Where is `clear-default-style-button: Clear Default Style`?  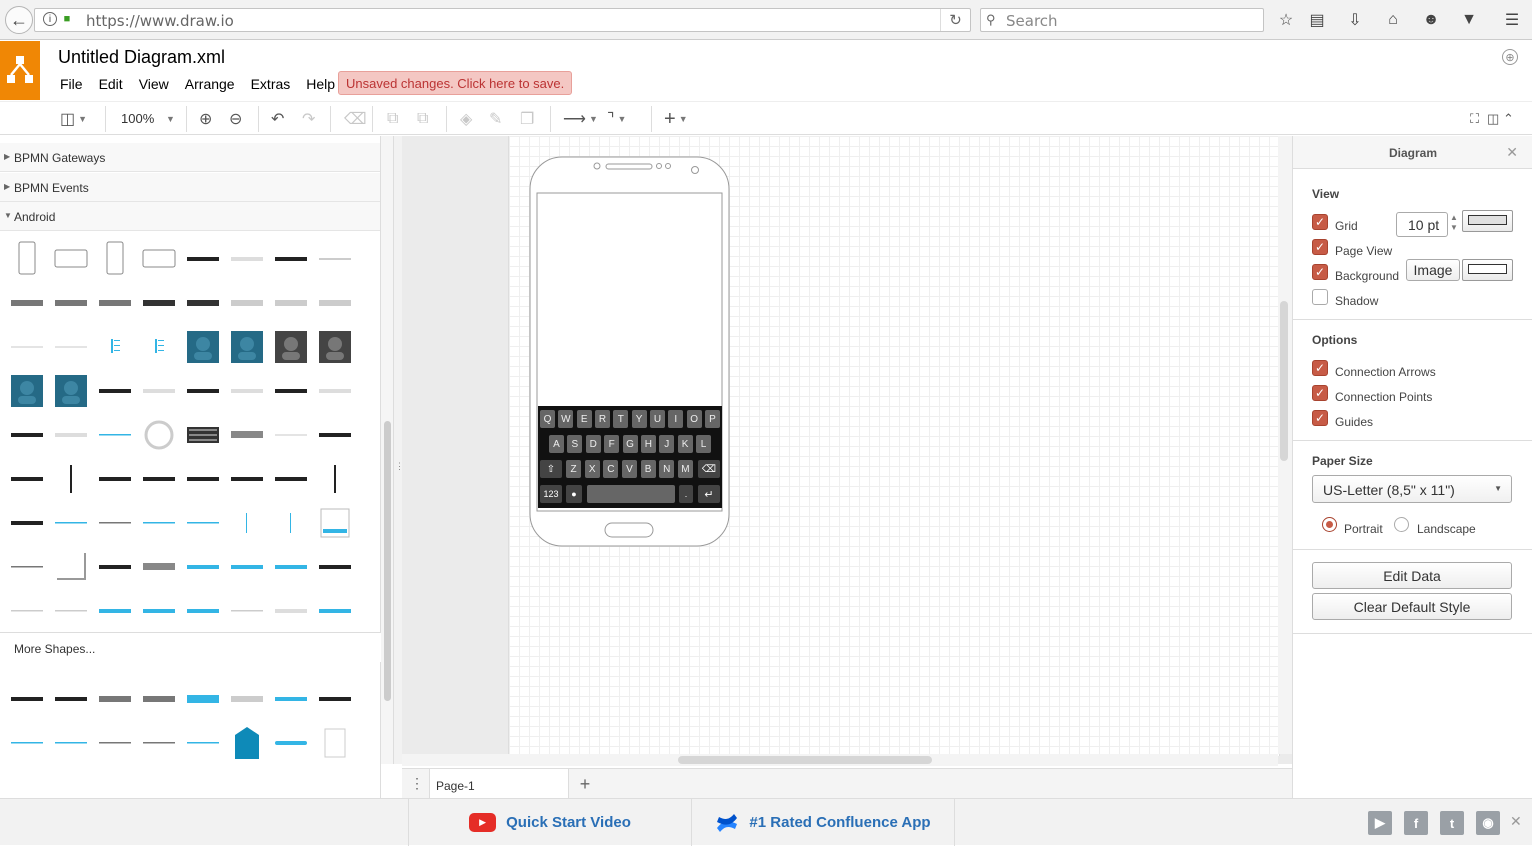 clear-default-style-button: Clear Default Style is located at coordinates (1412, 606).